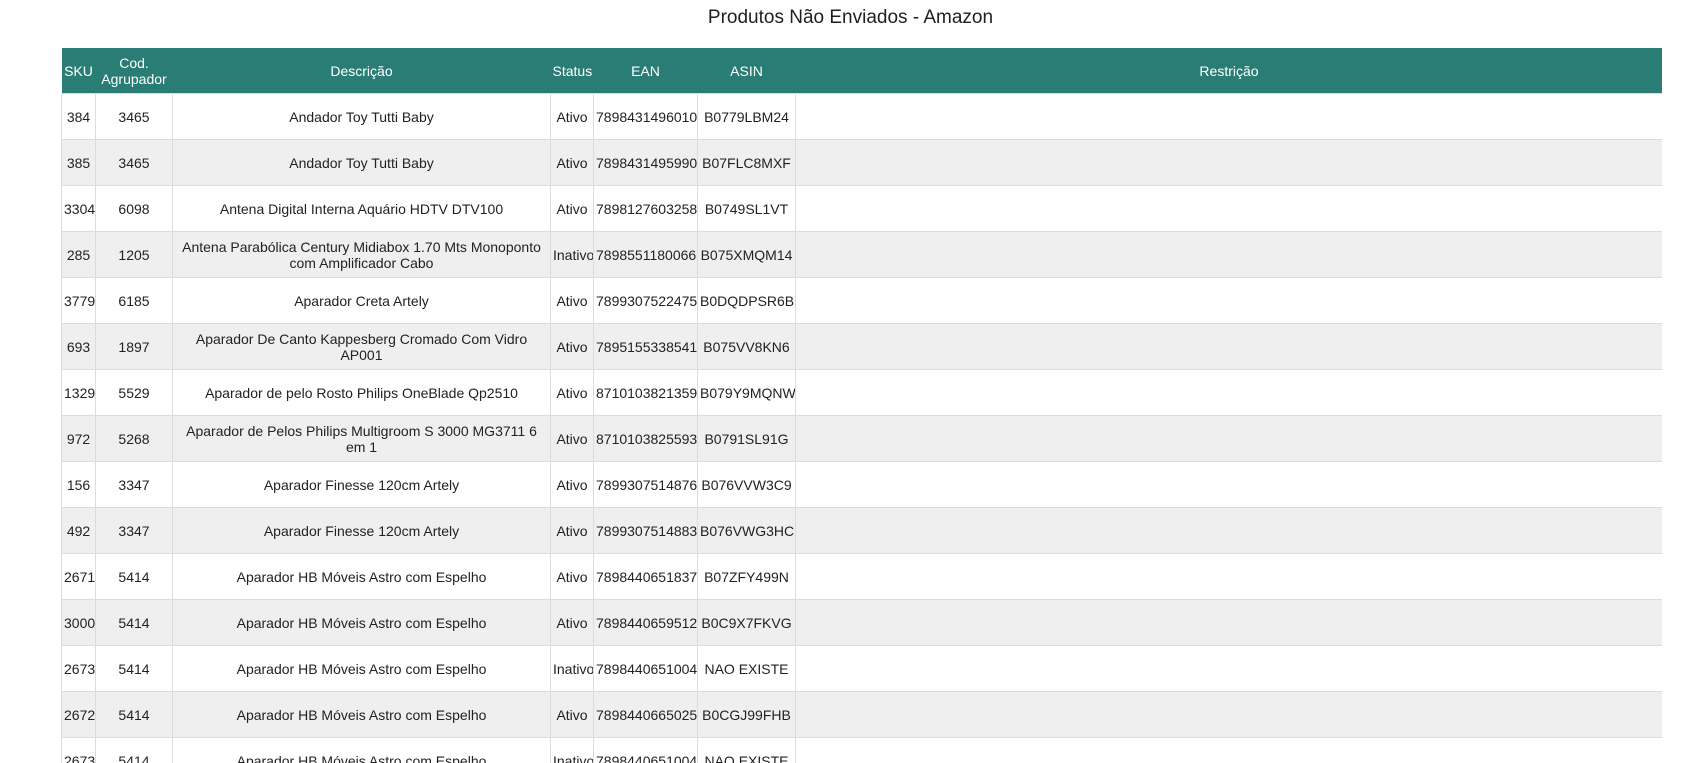 The height and width of the screenshot is (763, 1701). Describe the element at coordinates (78, 346) in the screenshot. I see `cell-sku: 693` at that location.